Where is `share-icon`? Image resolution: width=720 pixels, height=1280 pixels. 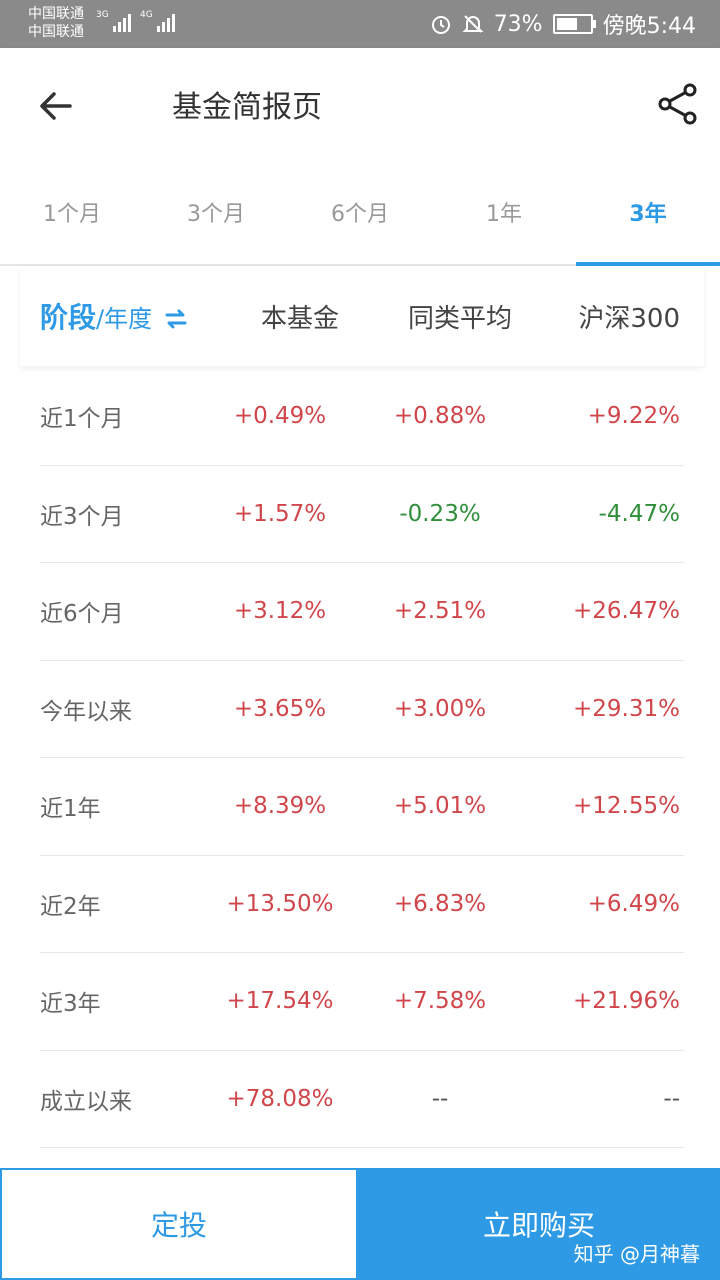
share-icon is located at coordinates (677, 104).